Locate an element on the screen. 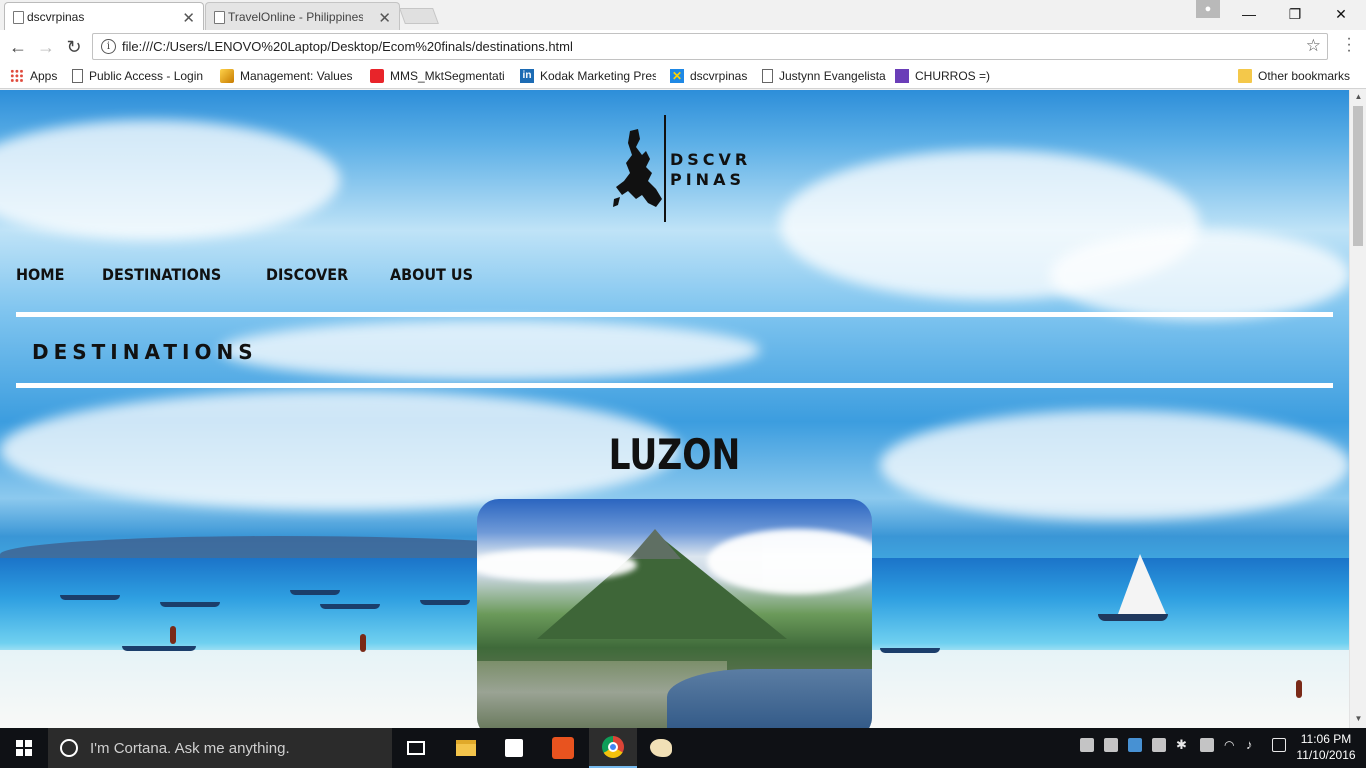 This screenshot has width=1366, height=768. scroll-down-icon: ▼ is located at coordinates (1358, 719).